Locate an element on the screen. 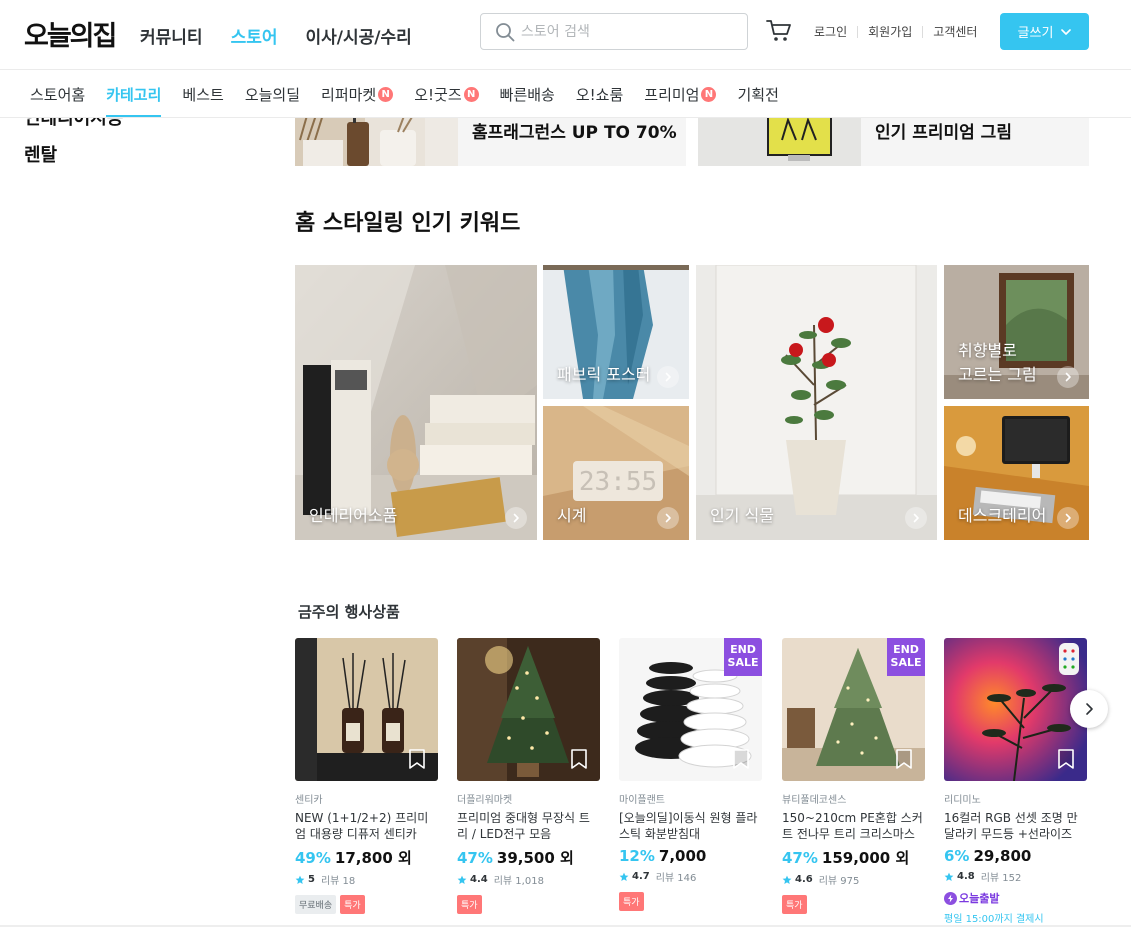 This screenshot has height=927, width=1131. plant-image is located at coordinates (816, 402).